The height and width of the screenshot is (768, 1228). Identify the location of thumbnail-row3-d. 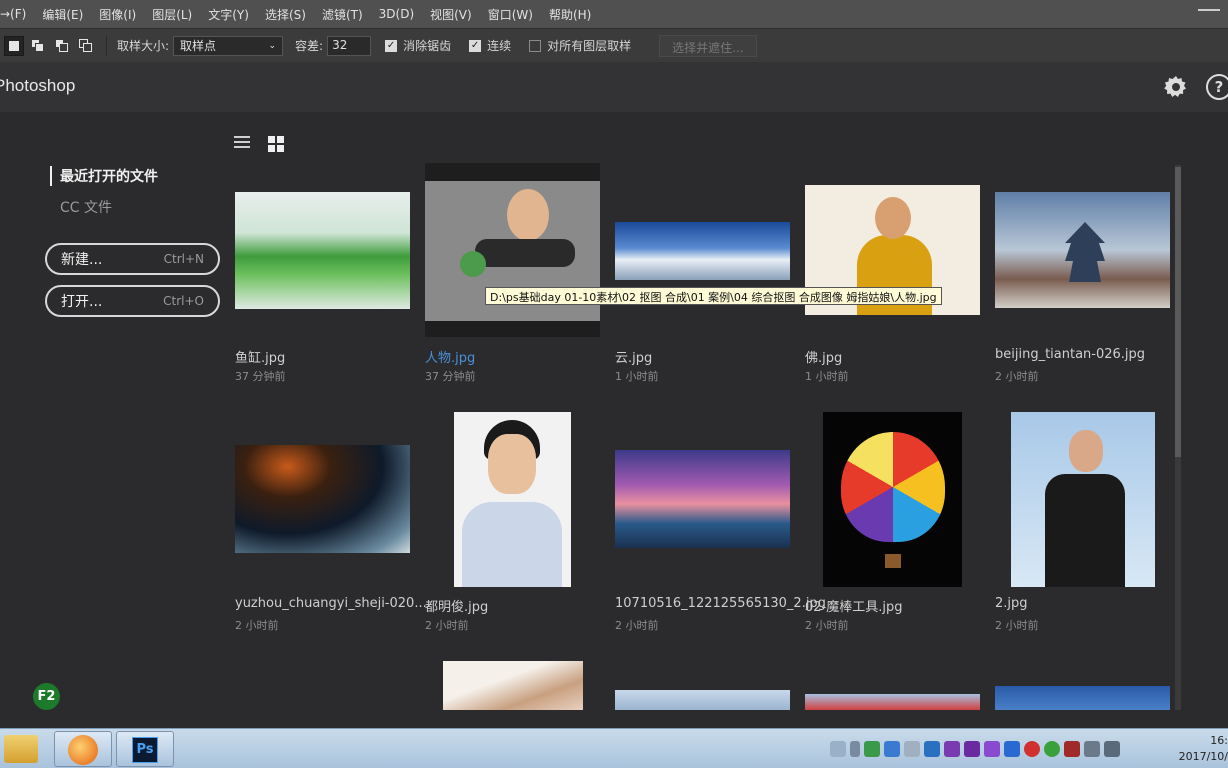
(1082, 698).